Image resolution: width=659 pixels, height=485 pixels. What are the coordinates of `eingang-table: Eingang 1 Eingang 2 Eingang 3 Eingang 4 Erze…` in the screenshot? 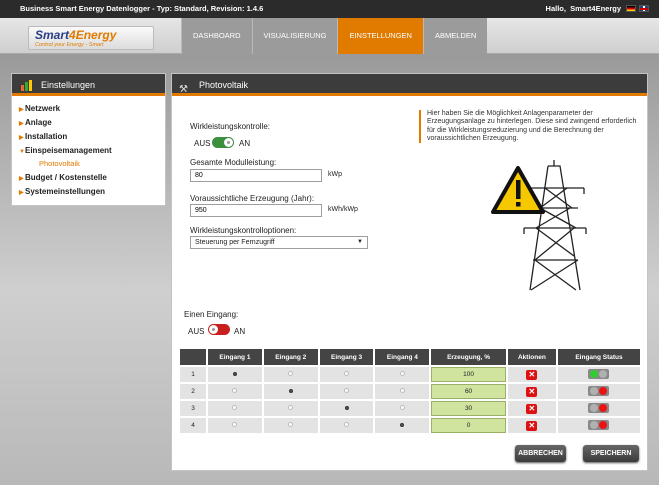 It's located at (410, 391).